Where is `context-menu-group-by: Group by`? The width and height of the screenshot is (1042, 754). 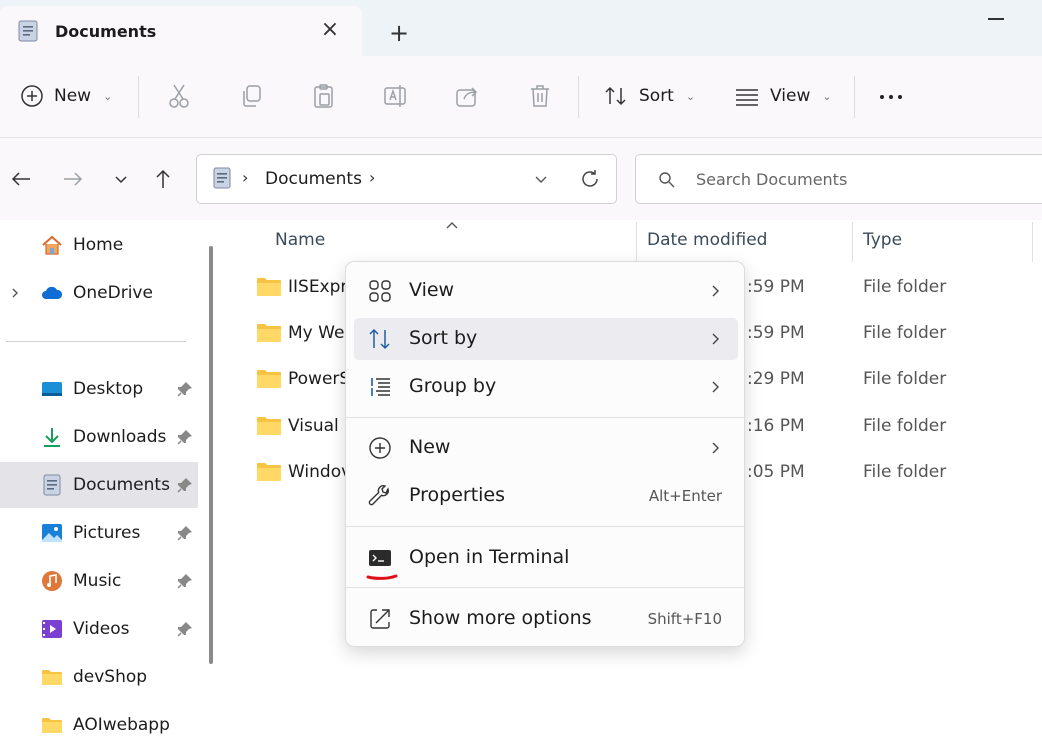 context-menu-group-by: Group by is located at coordinates (546, 387).